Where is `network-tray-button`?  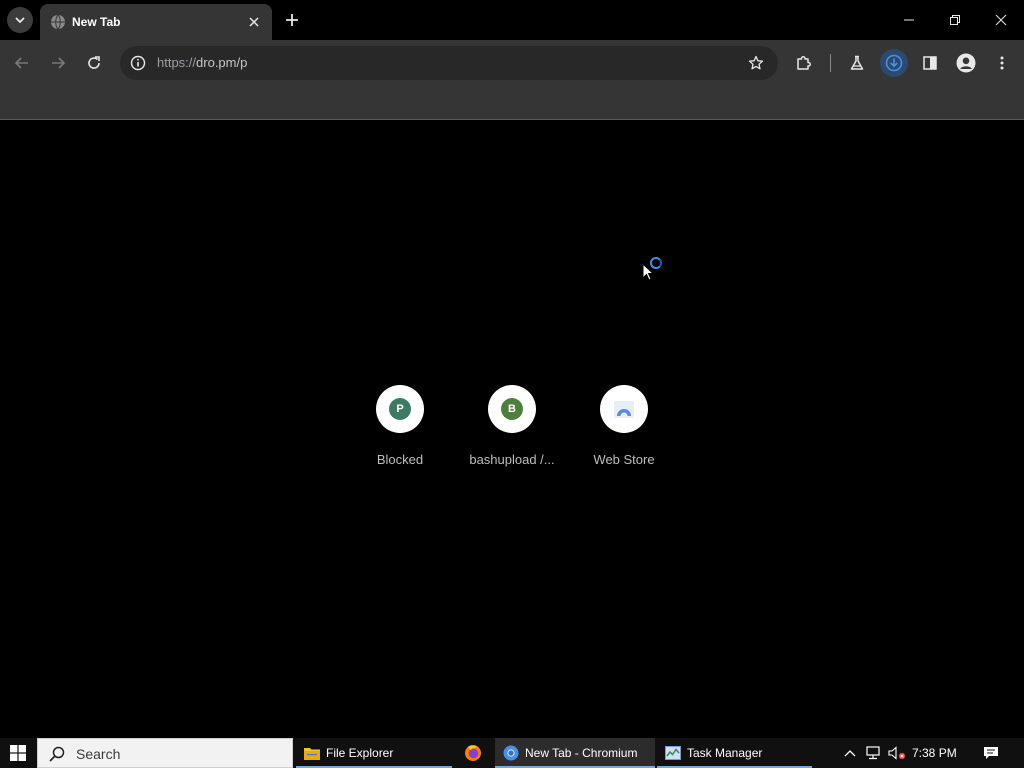 network-tray-button is located at coordinates (873, 753).